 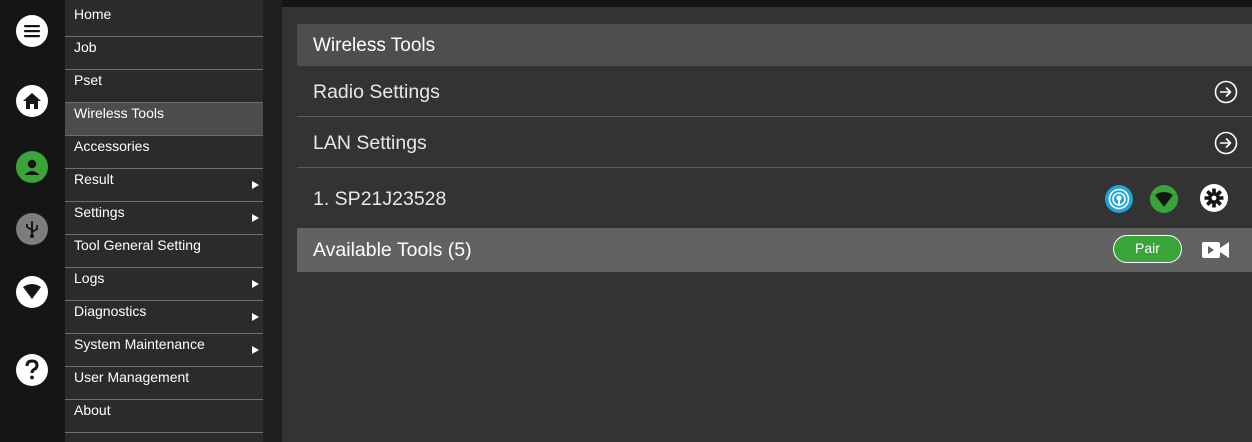 What do you see at coordinates (93, 14) in the screenshot?
I see `menu-item-label: Home` at bounding box center [93, 14].